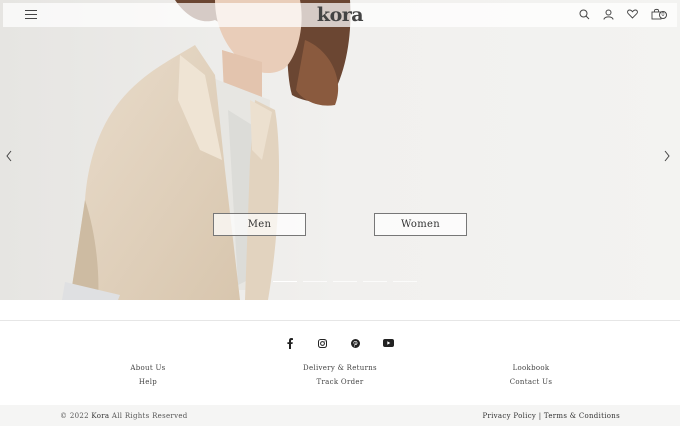  What do you see at coordinates (355, 343) in the screenshot?
I see `pinterest-icon` at bounding box center [355, 343].